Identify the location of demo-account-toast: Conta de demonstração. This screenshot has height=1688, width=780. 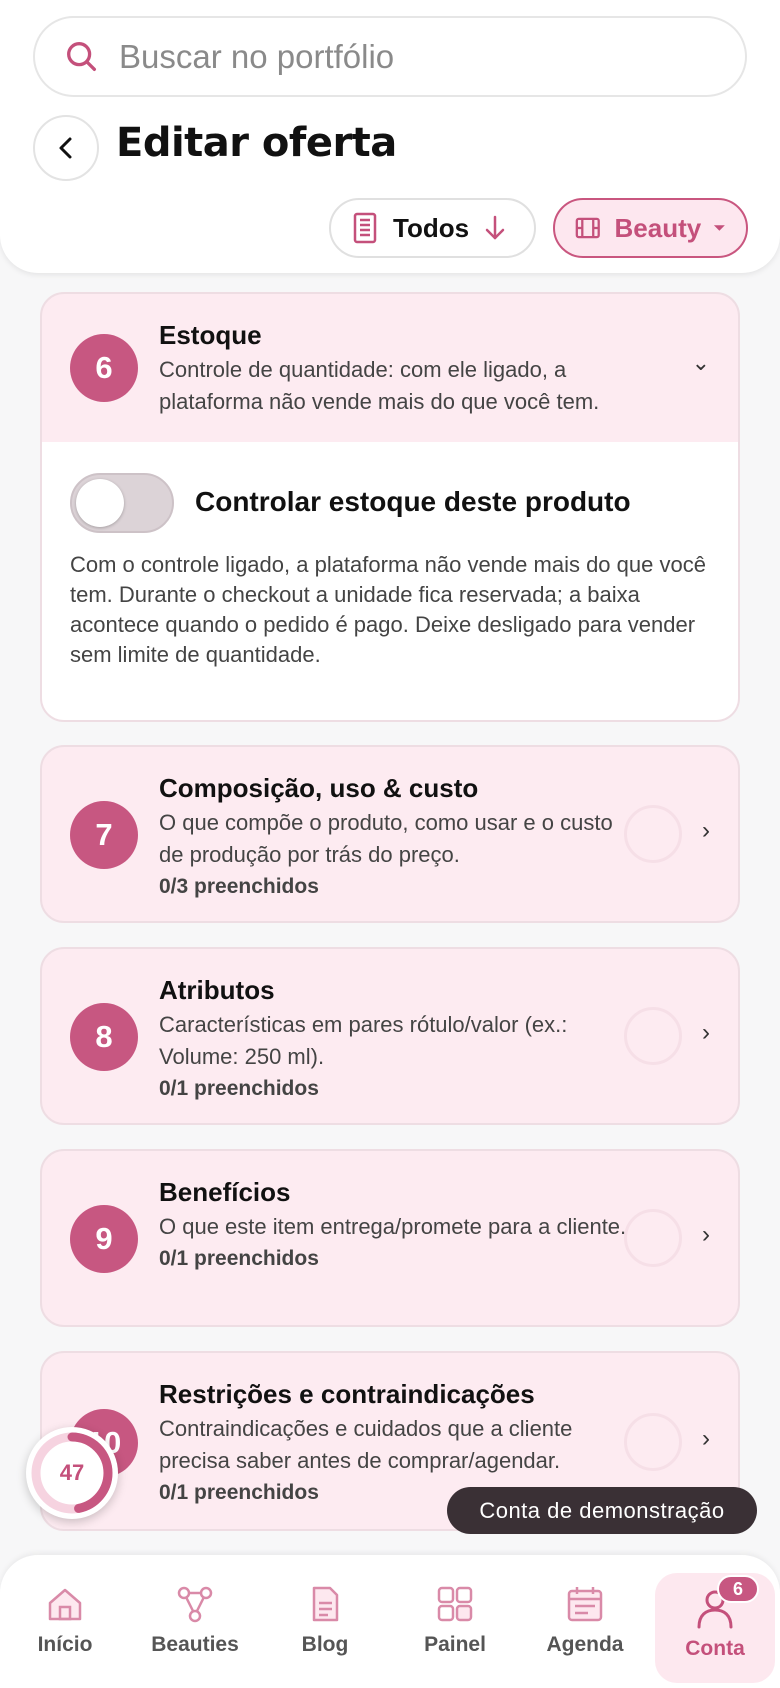
(602, 1510).